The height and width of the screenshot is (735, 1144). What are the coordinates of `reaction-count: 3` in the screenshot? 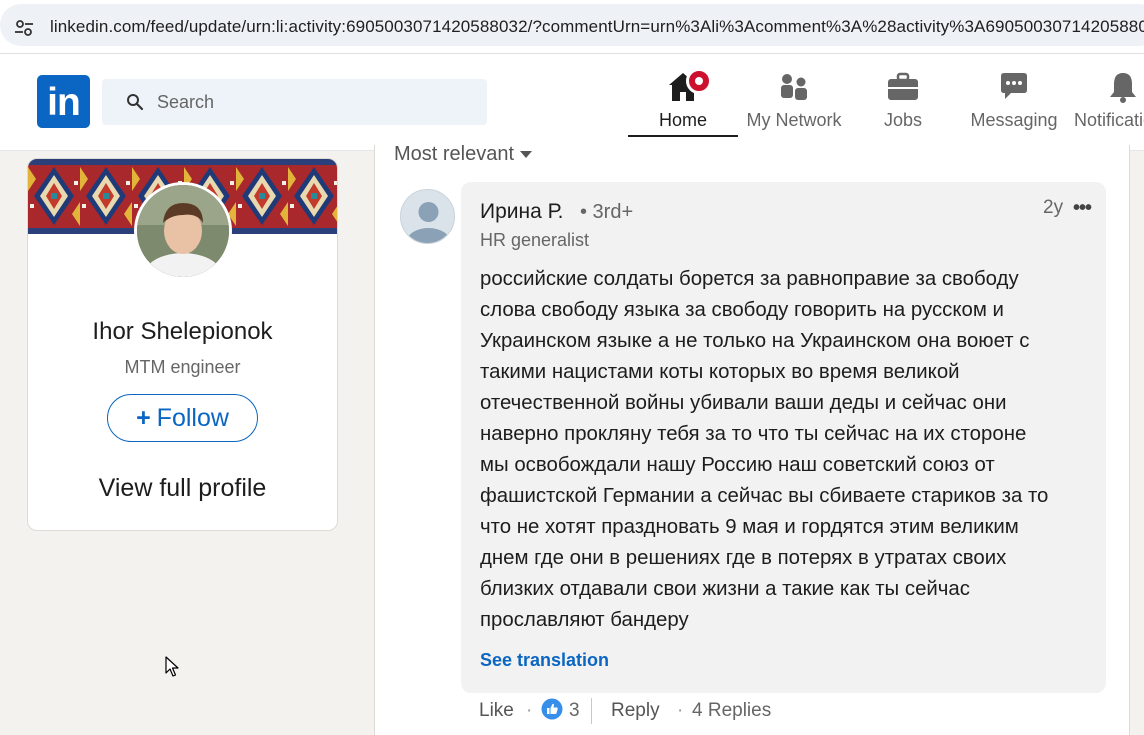 It's located at (574, 711).